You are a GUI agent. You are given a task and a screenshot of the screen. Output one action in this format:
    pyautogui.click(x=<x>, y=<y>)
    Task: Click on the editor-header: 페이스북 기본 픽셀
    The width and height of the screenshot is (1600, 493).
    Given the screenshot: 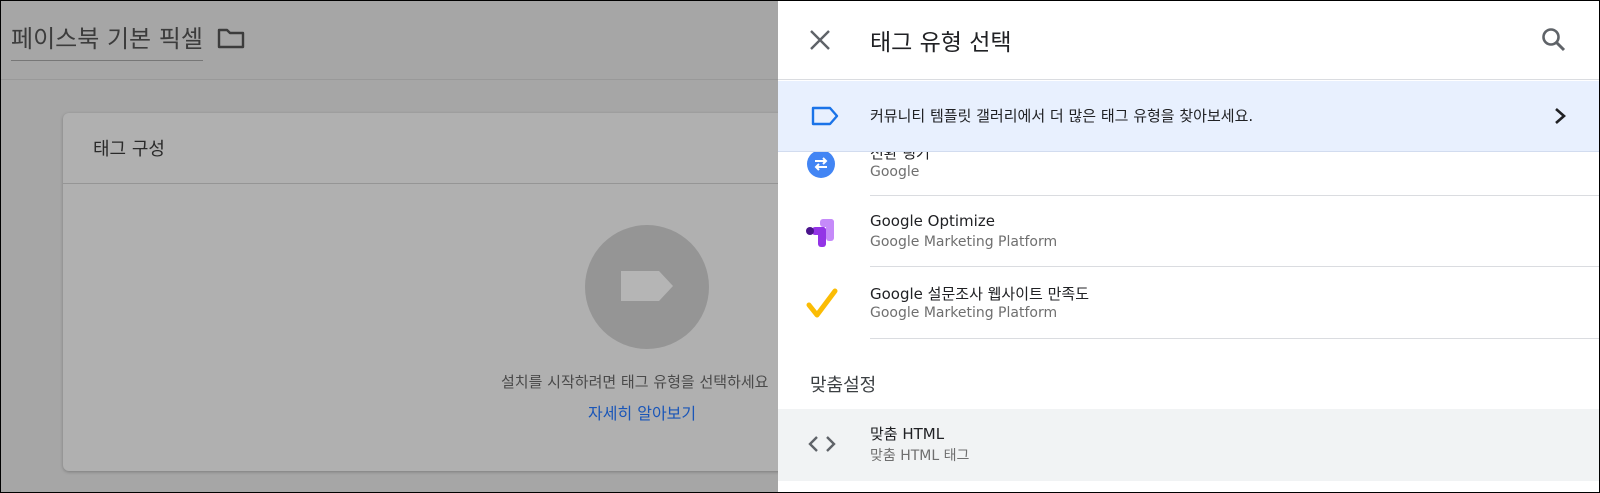 What is the action you would take?
    pyautogui.click(x=396, y=40)
    